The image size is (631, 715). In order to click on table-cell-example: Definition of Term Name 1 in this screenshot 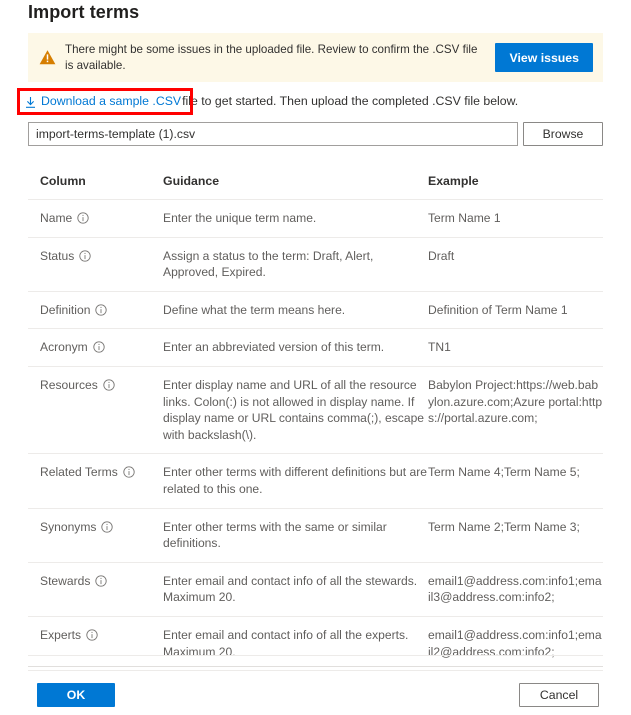, I will do `click(515, 310)`.